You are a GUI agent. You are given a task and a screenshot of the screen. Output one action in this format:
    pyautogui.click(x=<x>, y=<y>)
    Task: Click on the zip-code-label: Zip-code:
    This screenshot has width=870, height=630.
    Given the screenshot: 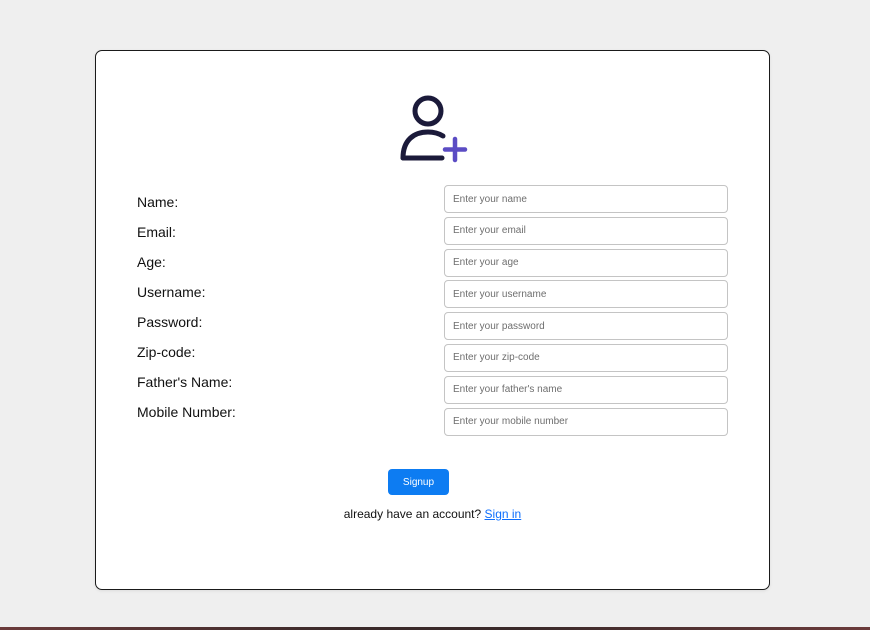 What is the action you would take?
    pyautogui.click(x=166, y=352)
    